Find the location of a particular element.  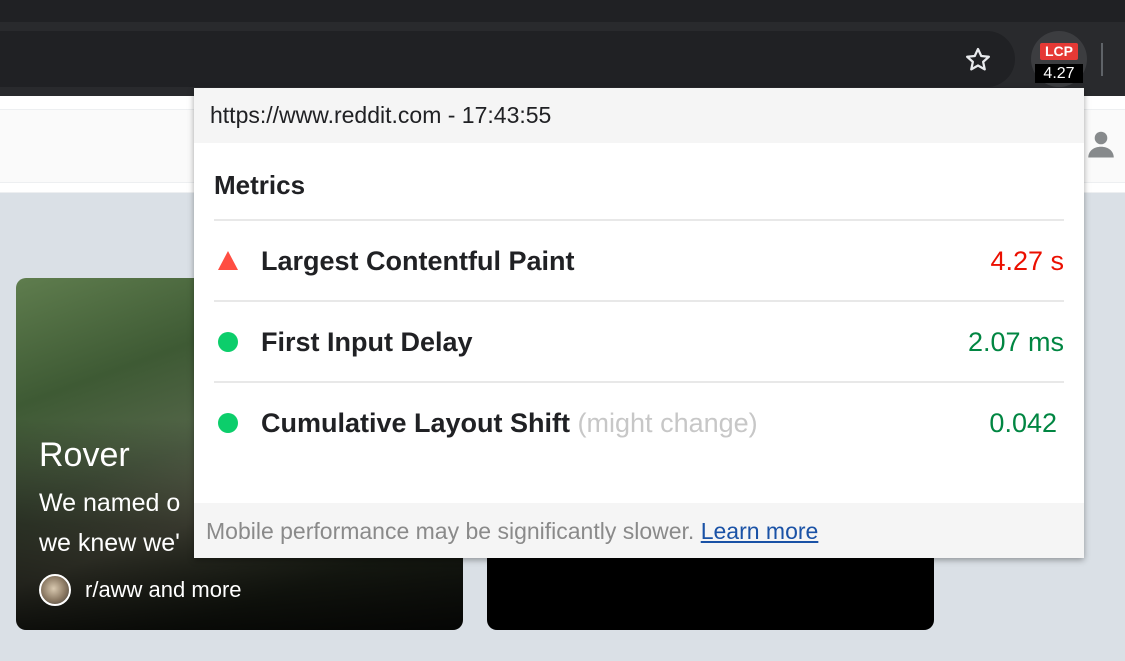

card-description: We named o we knew we' is located at coordinates (109, 523).